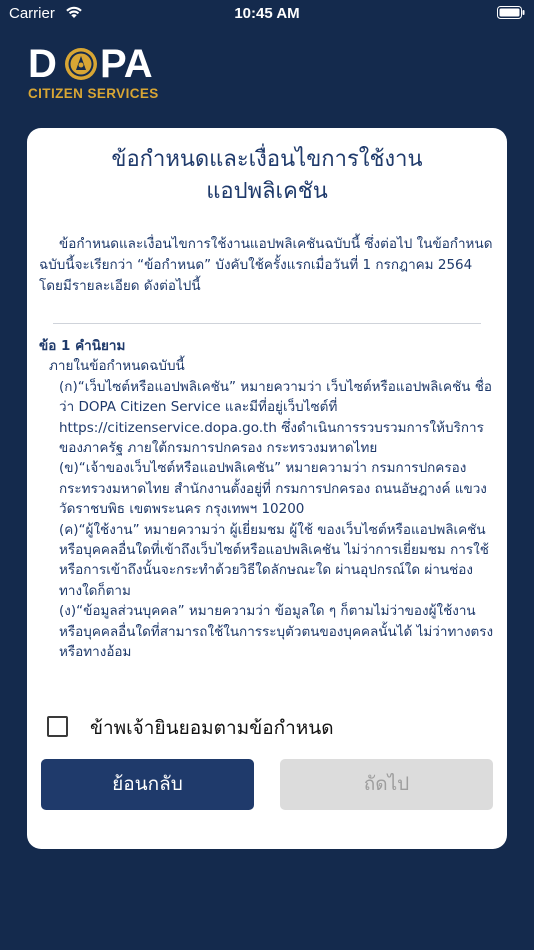 The image size is (534, 950). Describe the element at coordinates (212, 728) in the screenshot. I see `accept-label: ข้าพเจ้ายินยอมตามข้อกำหนด` at that location.